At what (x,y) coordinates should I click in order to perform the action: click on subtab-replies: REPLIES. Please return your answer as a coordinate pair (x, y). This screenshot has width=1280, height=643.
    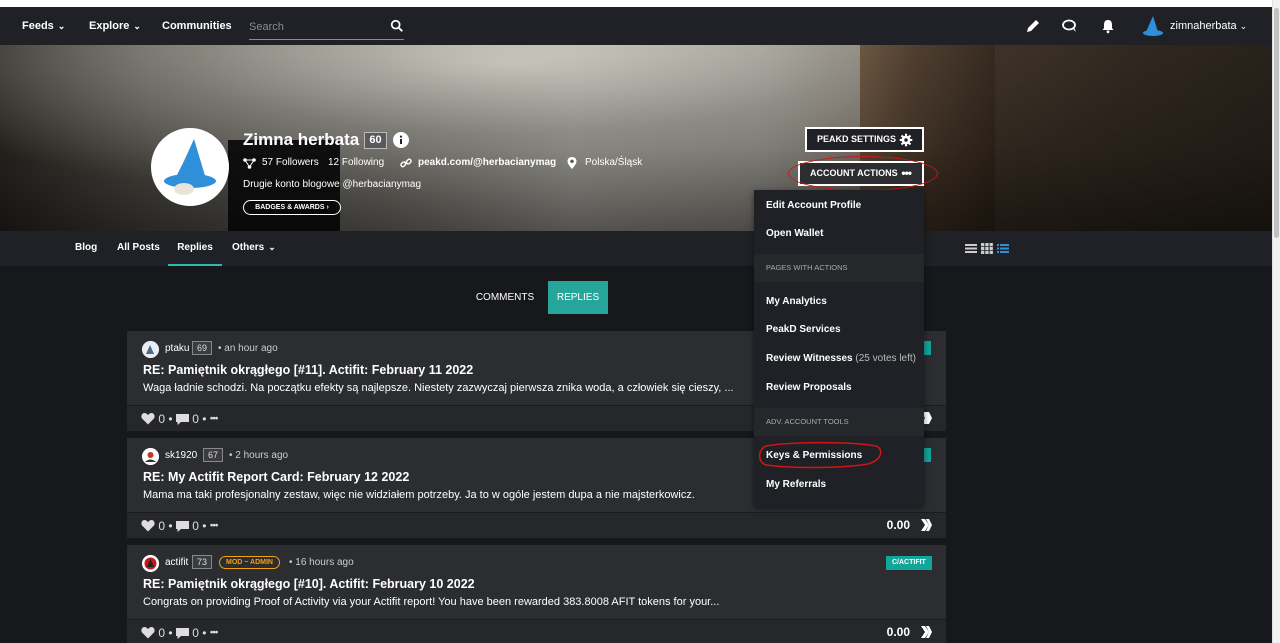
    Looking at the image, I should click on (578, 297).